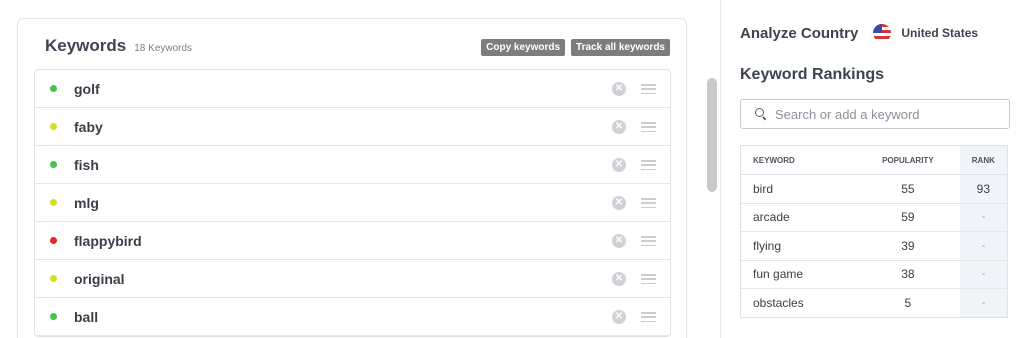 This screenshot has width=1024, height=338. Describe the element at coordinates (352, 165) in the screenshot. I see `keyword-row: fish ✕` at that location.